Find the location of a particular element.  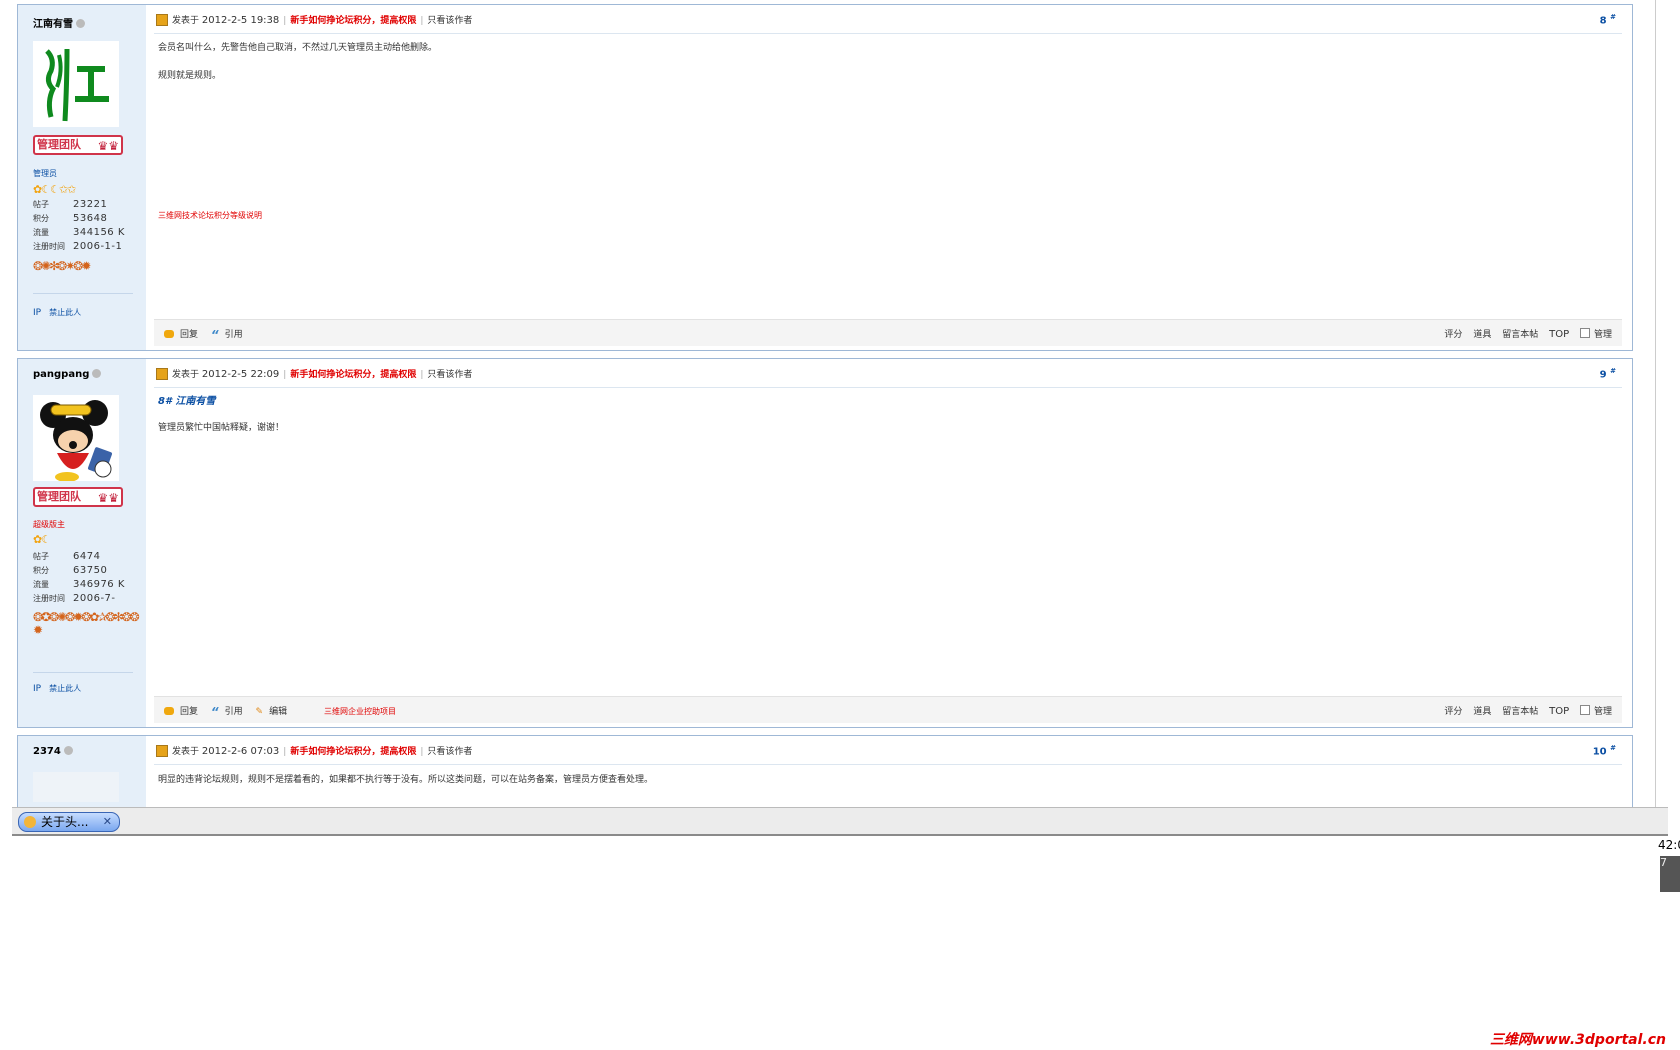

stat-value-regdate: 2006-1-1 is located at coordinates (98, 246).